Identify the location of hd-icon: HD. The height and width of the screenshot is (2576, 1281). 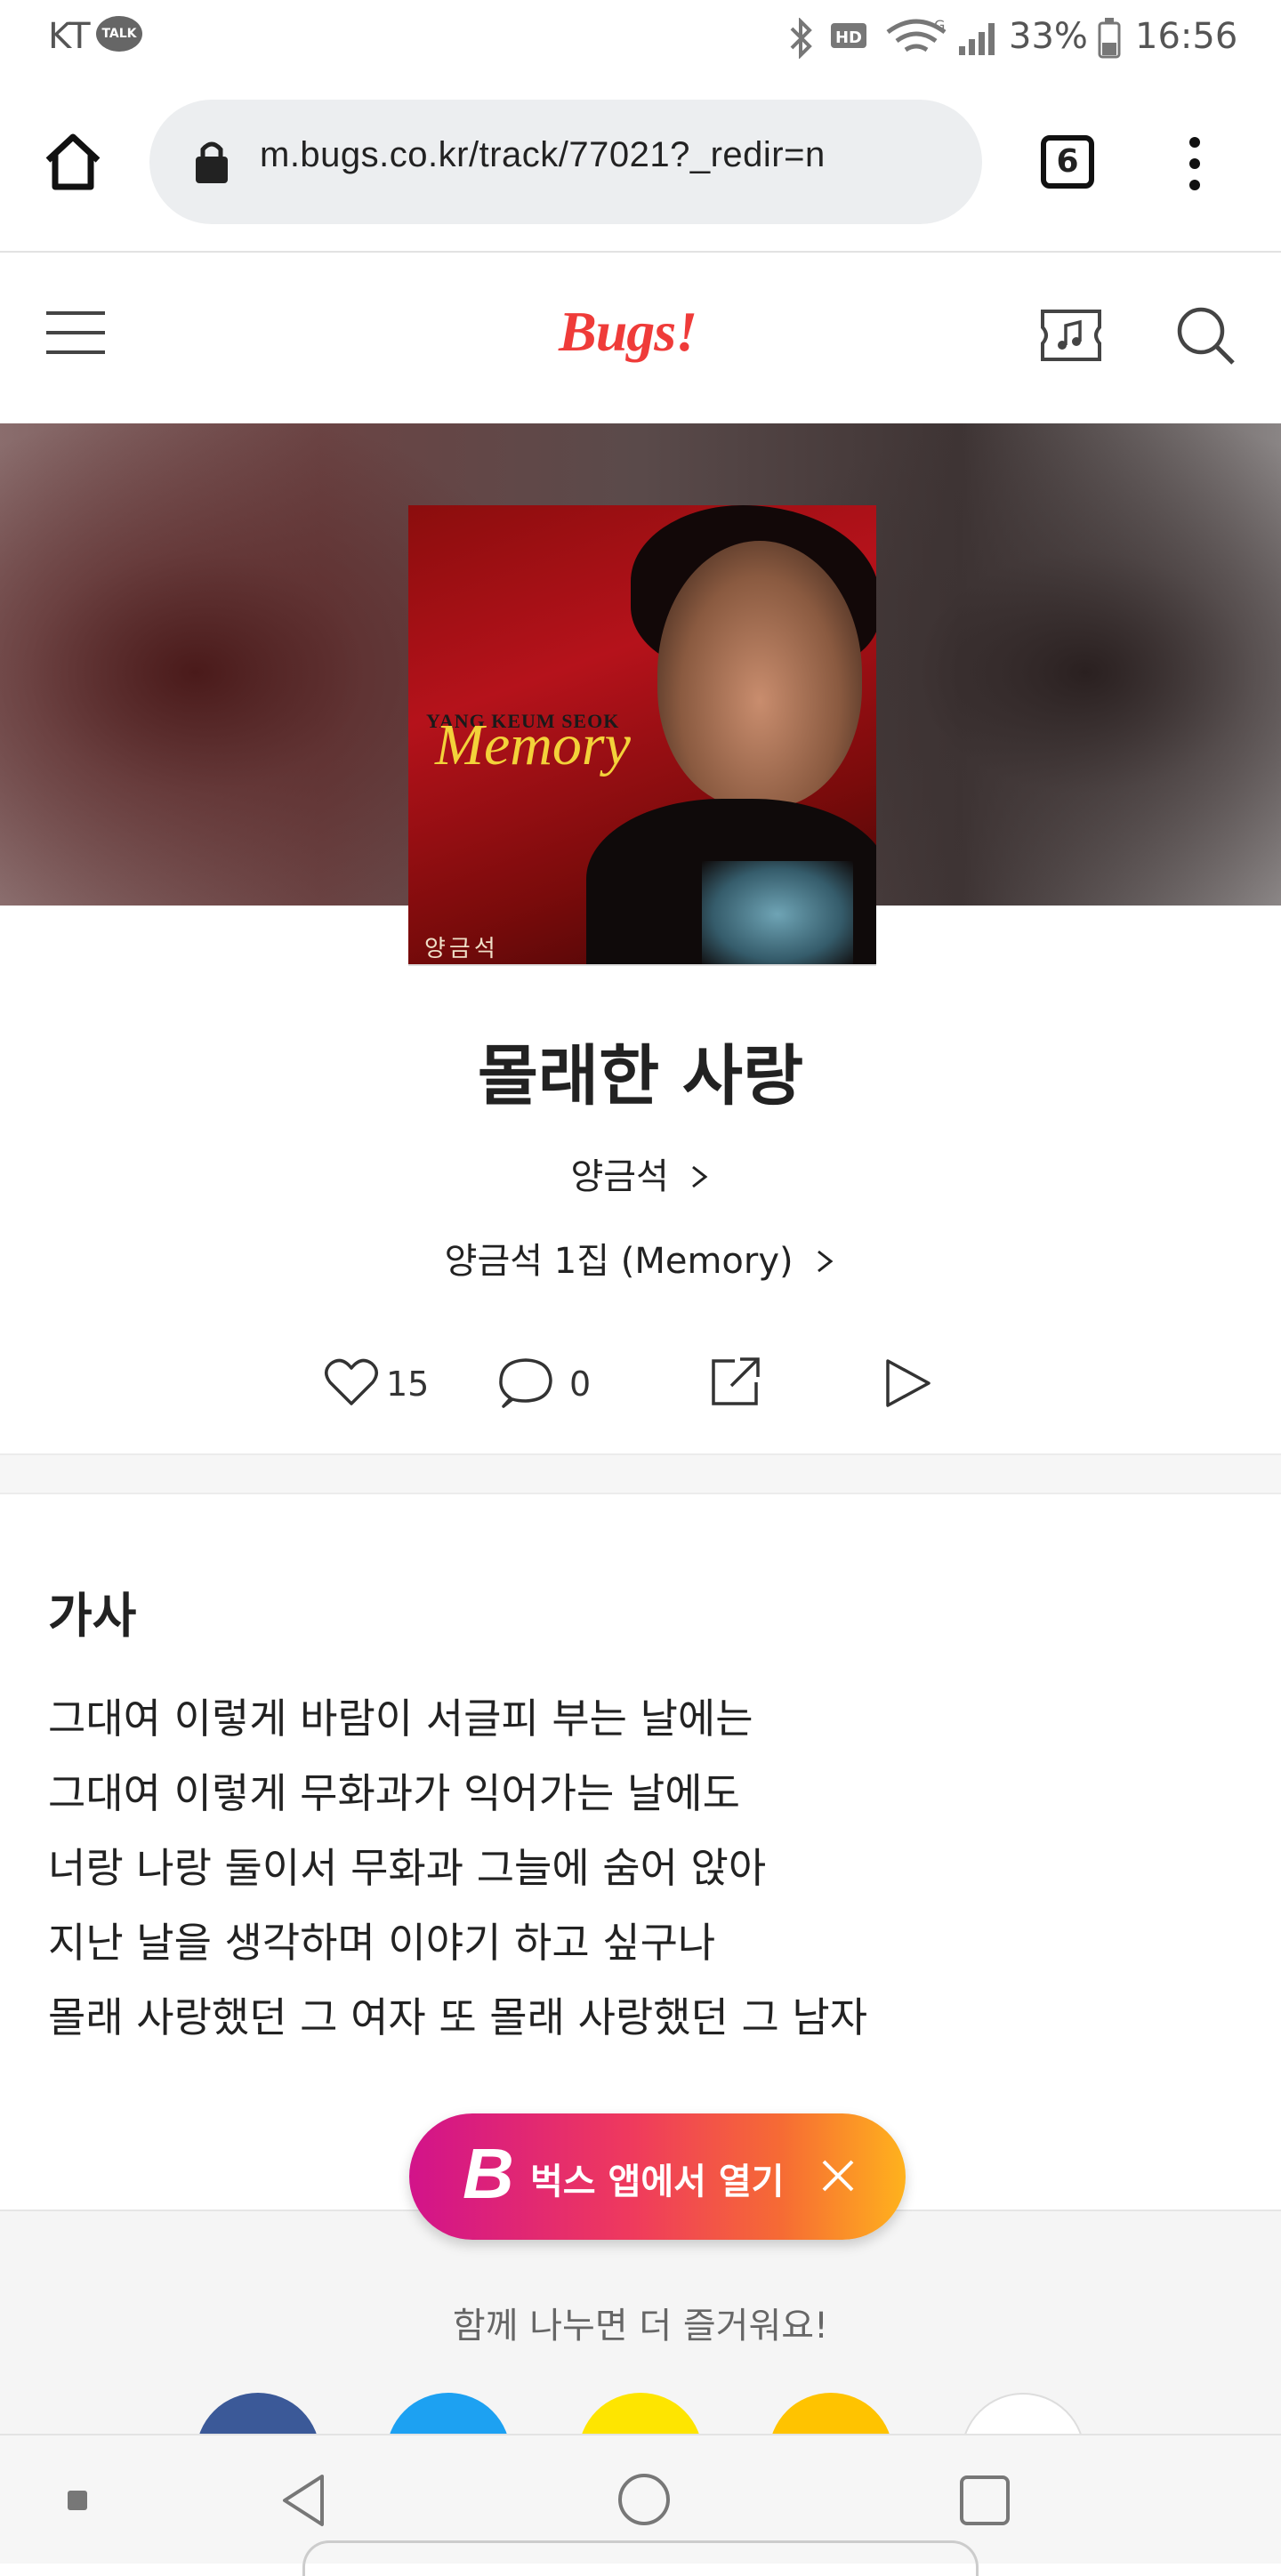
(848, 35).